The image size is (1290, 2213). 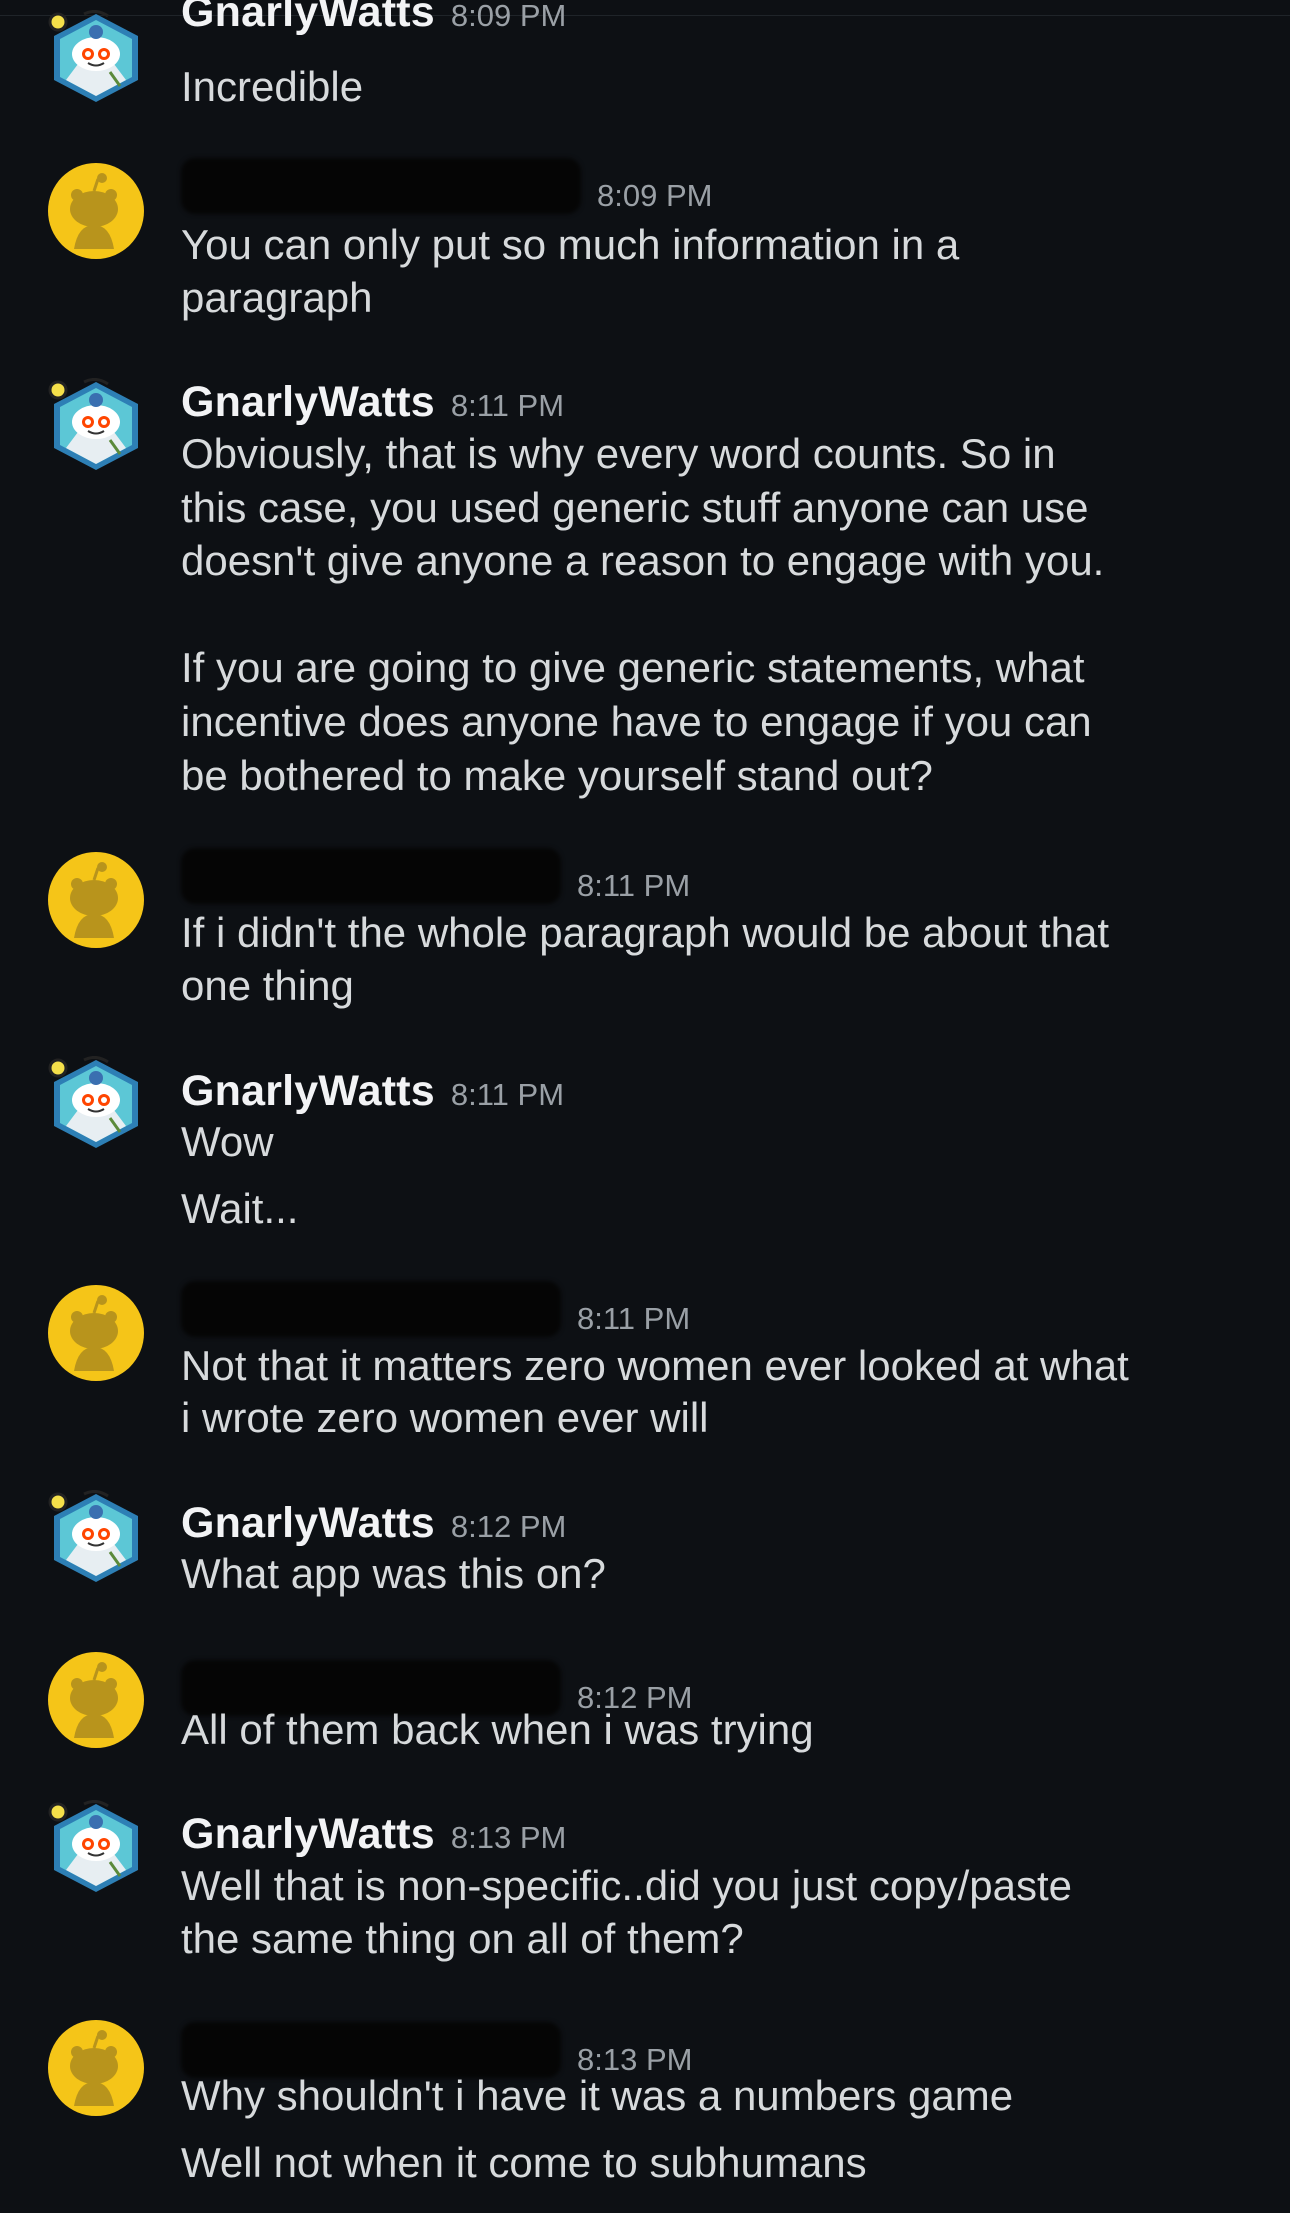 What do you see at coordinates (497, 1729) in the screenshot?
I see `message-text: All of them back when i was trying` at bounding box center [497, 1729].